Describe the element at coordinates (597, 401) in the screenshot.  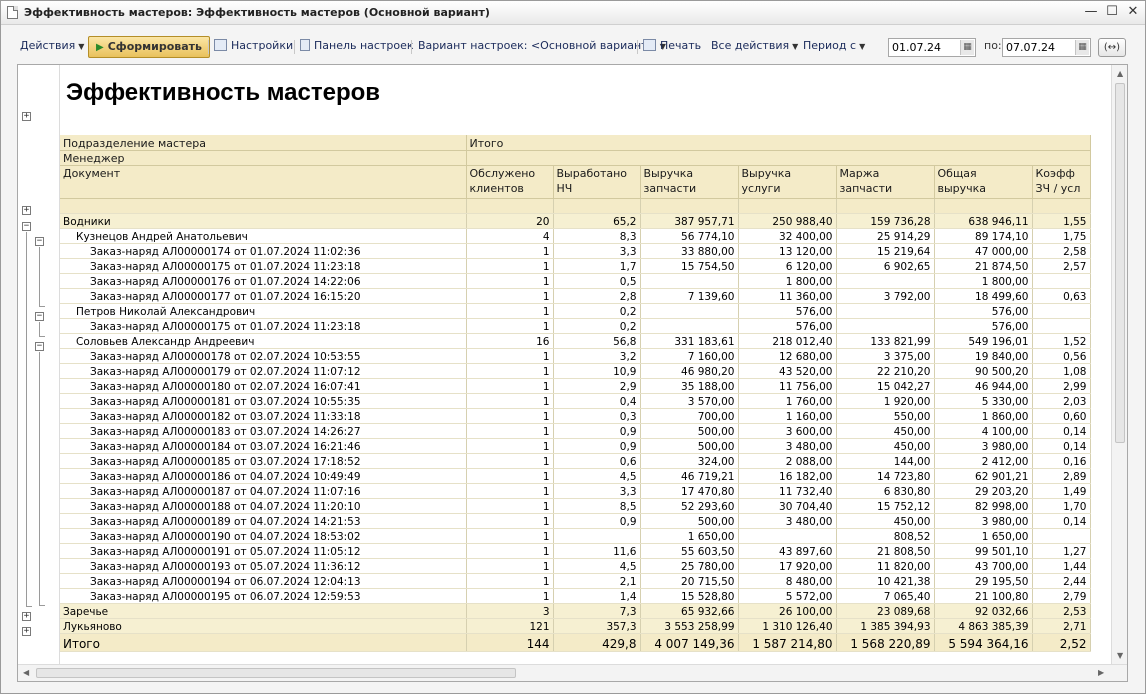
I see `cell-value: 0,4` at that location.